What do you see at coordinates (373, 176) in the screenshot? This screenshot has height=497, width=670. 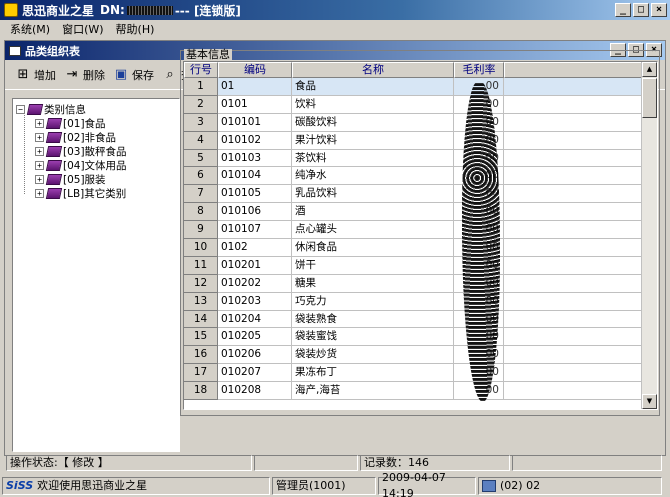 I see `cell-name: 纯净水` at bounding box center [373, 176].